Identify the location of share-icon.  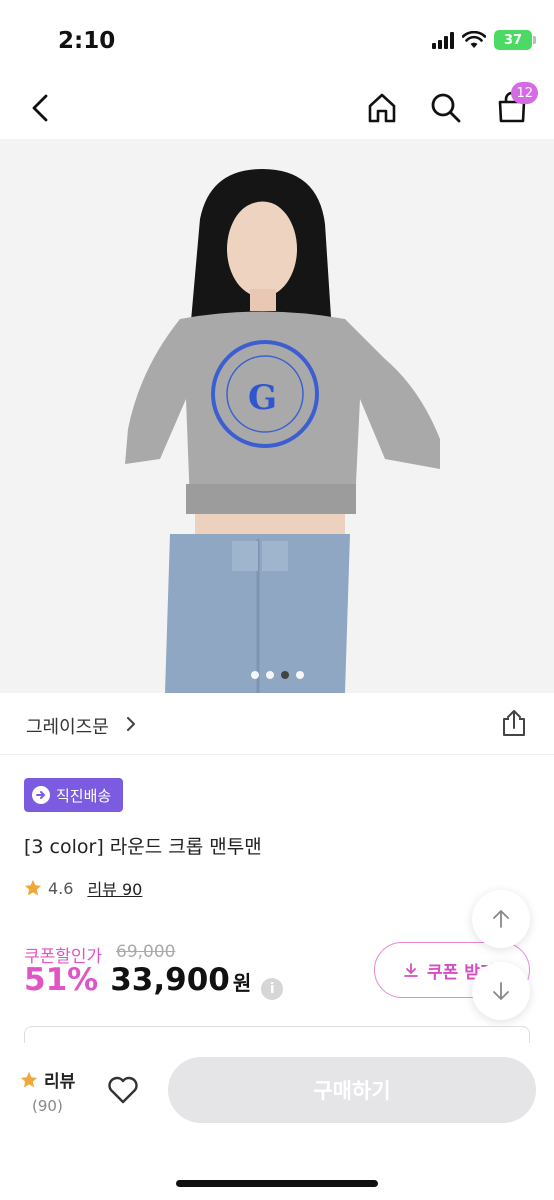
(514, 723).